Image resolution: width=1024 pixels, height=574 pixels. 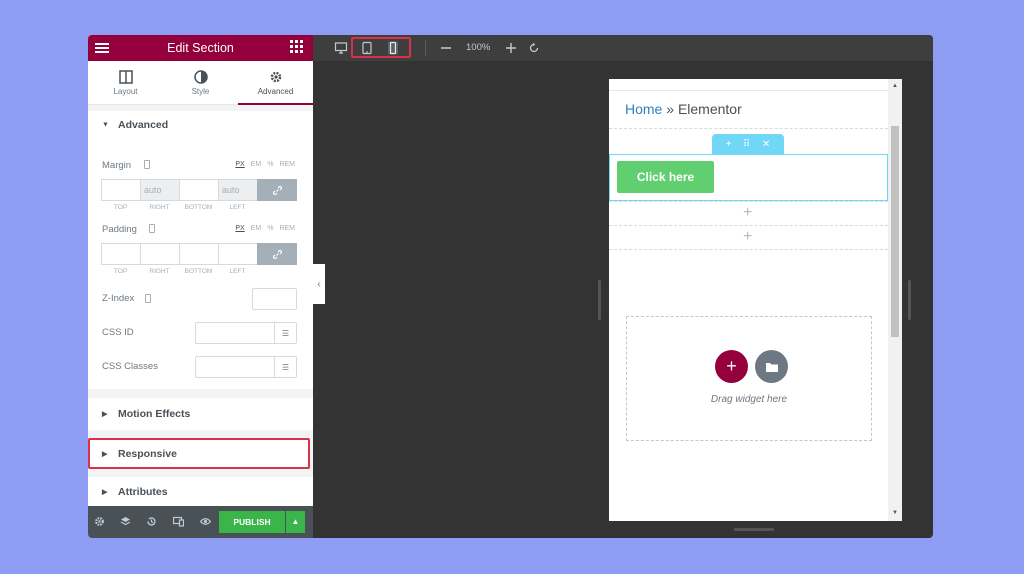 What do you see at coordinates (237, 254) in the screenshot?
I see `padding-left-input` at bounding box center [237, 254].